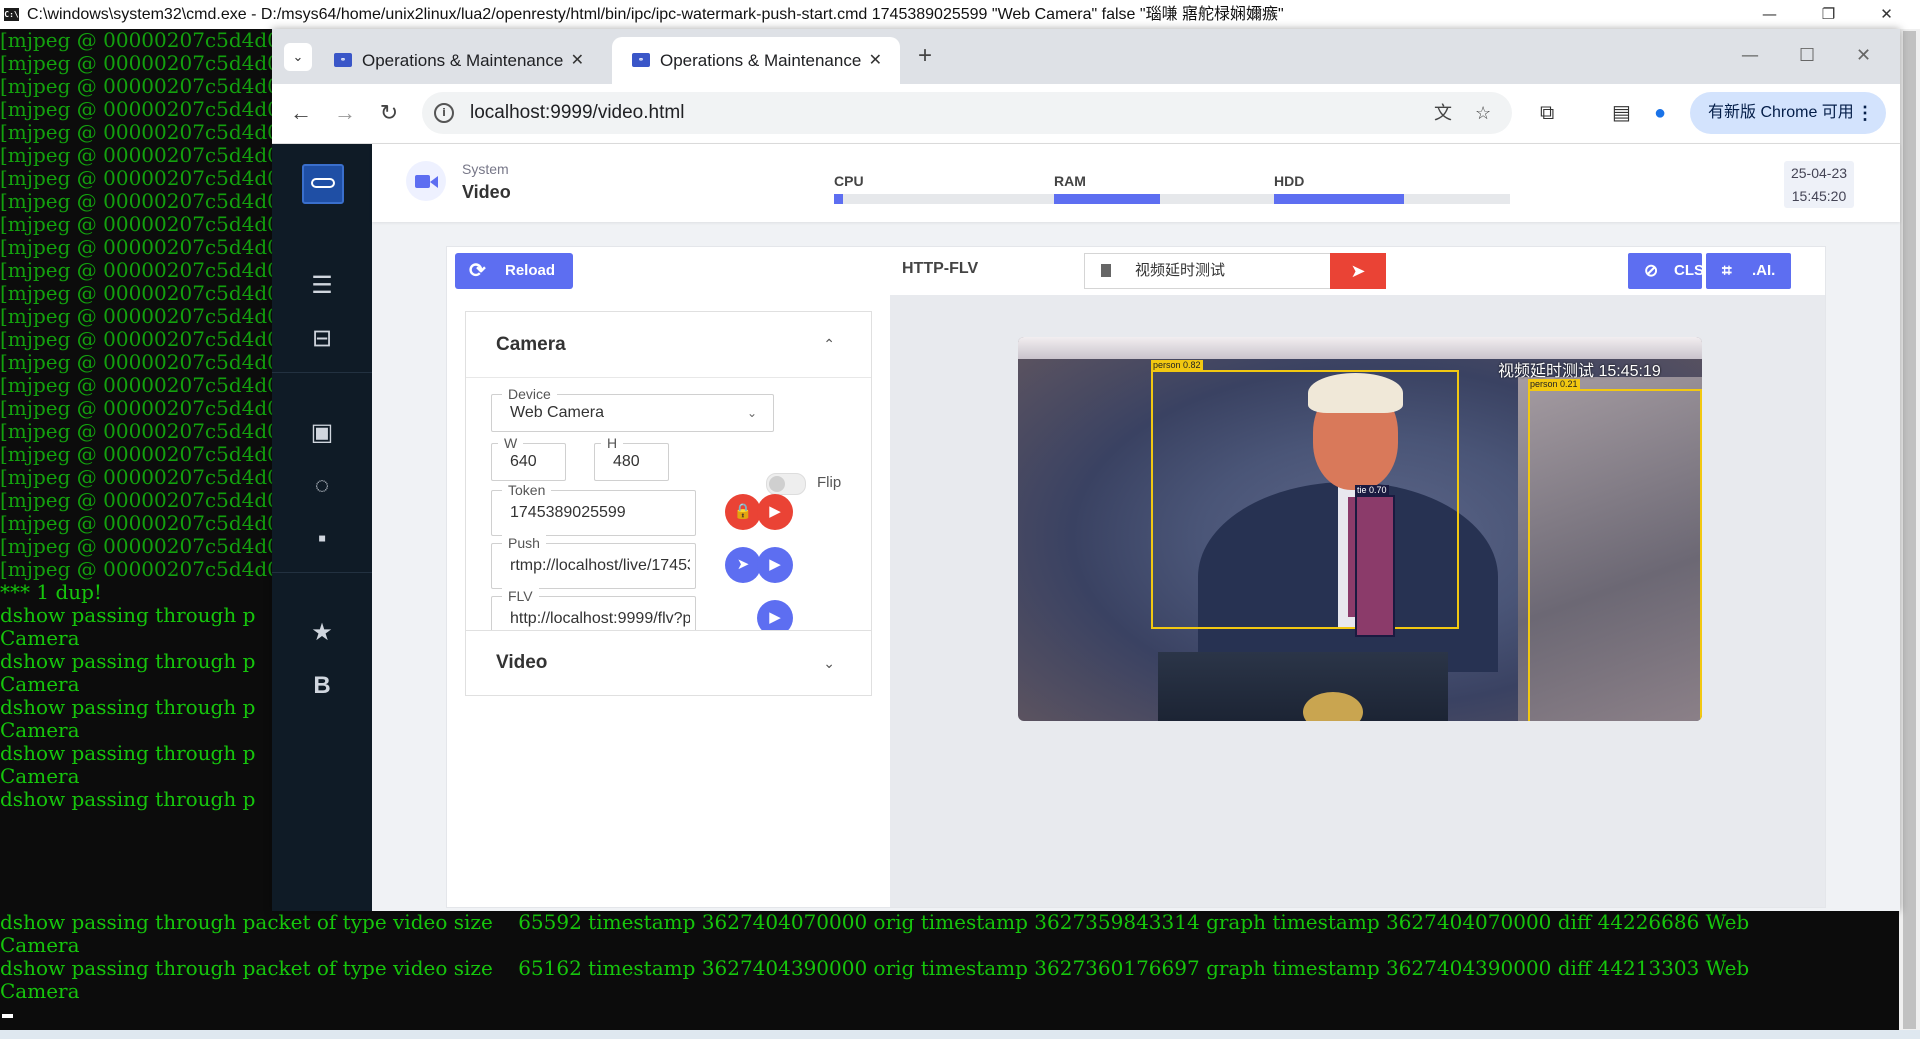 The height and width of the screenshot is (1039, 1920). I want to click on cmd-minimize-button: —, so click(1769, 14).